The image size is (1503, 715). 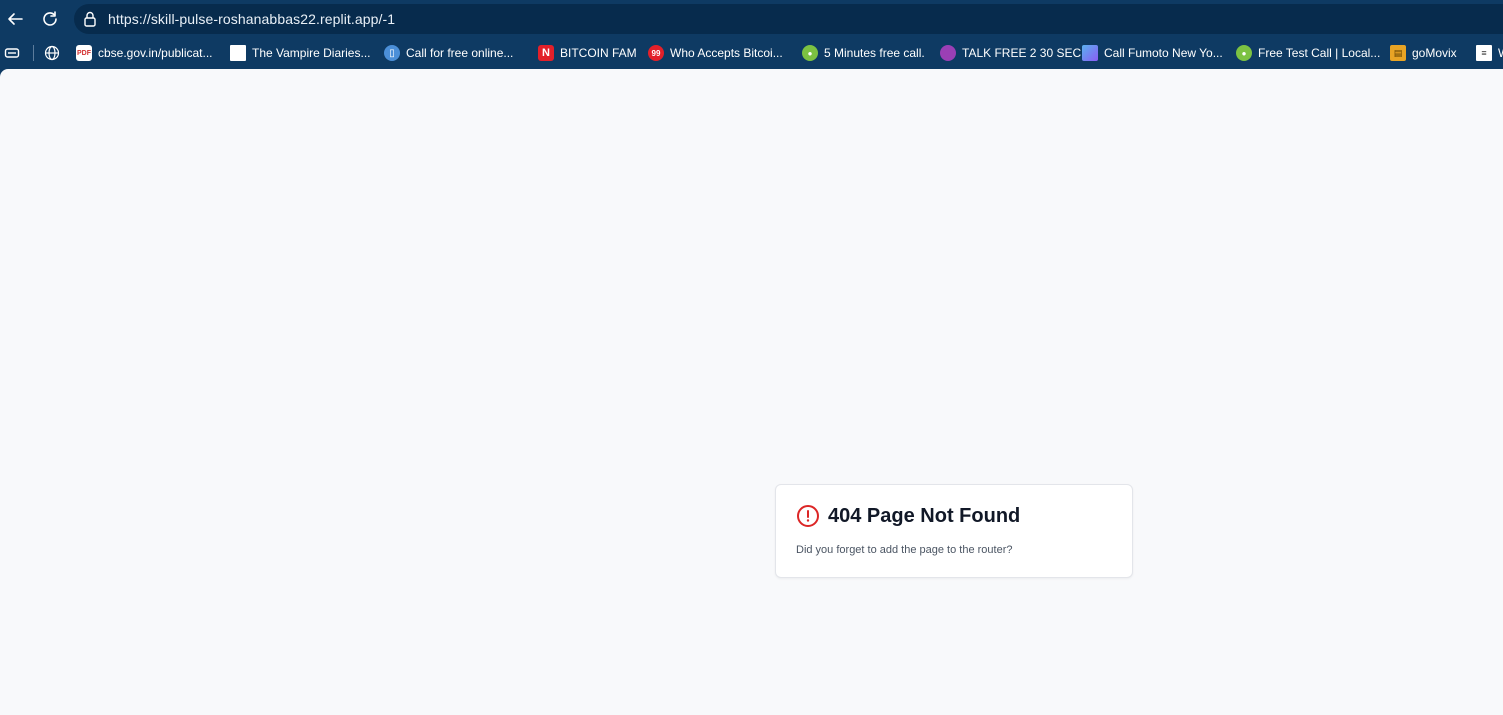 I want to click on tab-switcher-icon, so click(x=12, y=53).